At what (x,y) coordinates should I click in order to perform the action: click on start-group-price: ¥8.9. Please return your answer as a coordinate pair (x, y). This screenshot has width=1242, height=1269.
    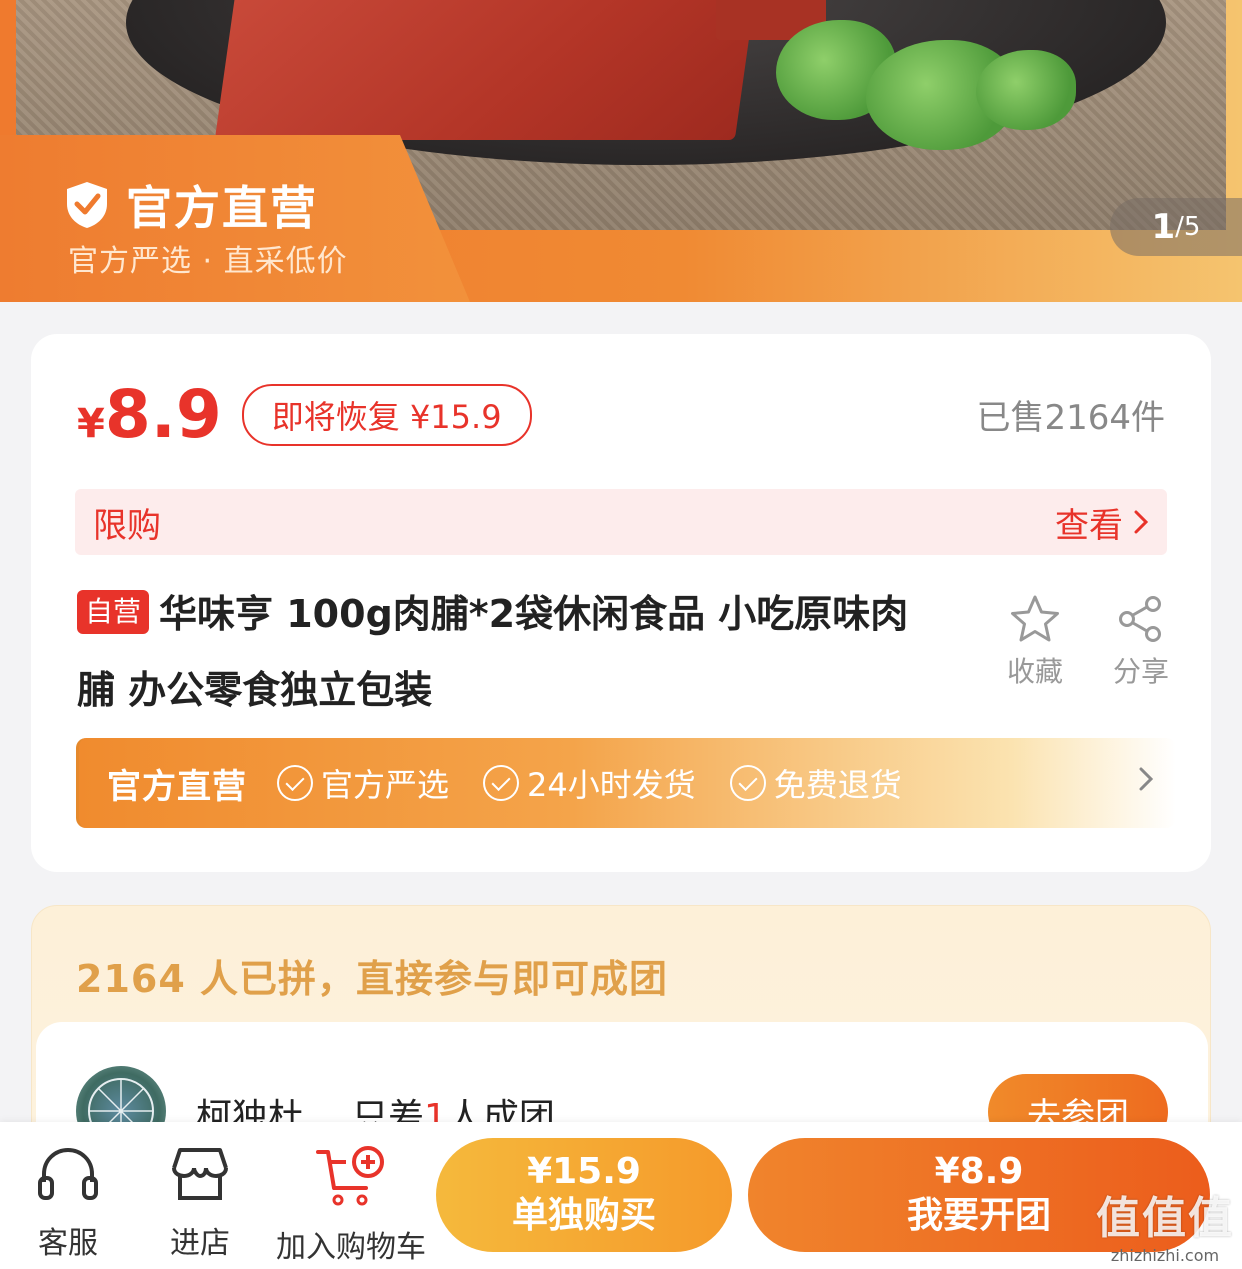
    Looking at the image, I should click on (979, 1171).